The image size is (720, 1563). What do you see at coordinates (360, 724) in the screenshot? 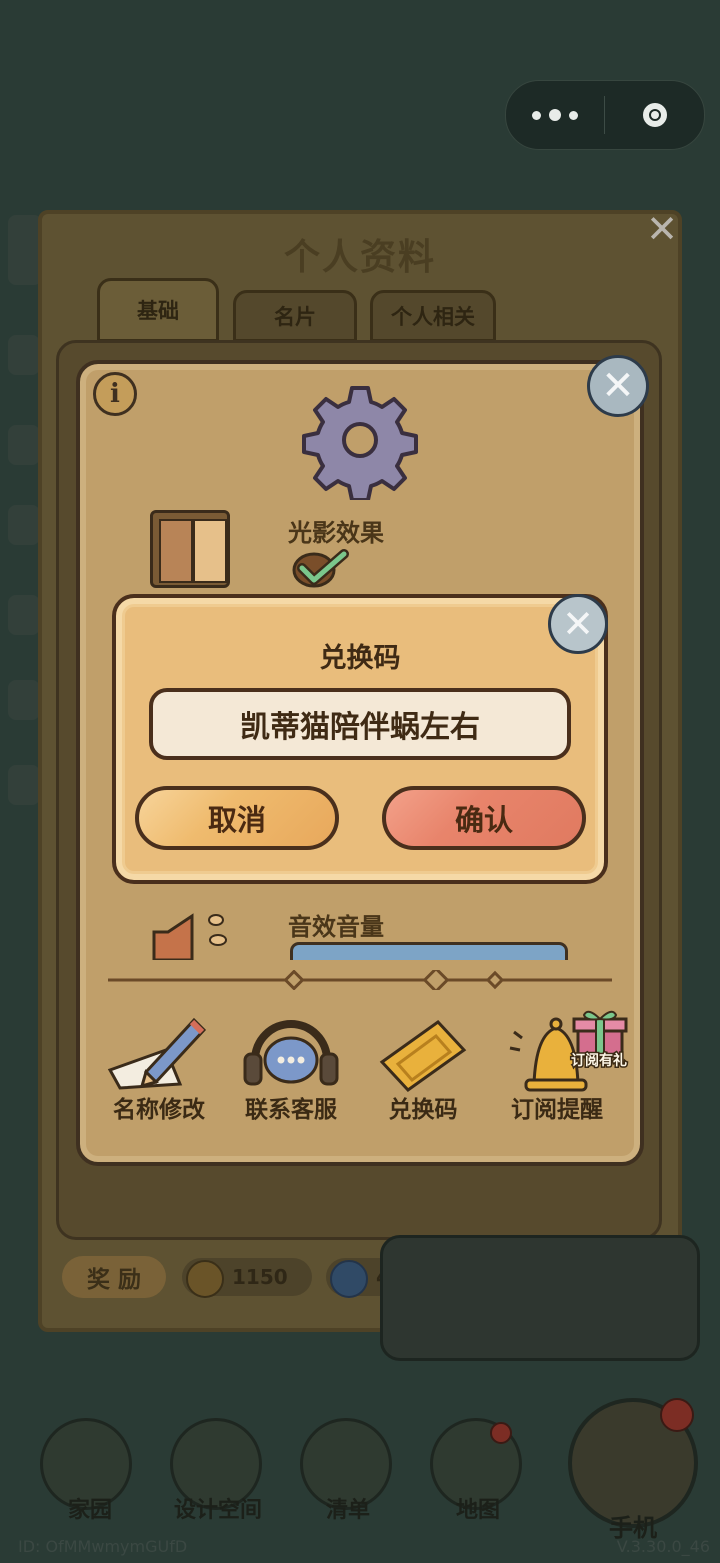
I see `redeem-code-input` at bounding box center [360, 724].